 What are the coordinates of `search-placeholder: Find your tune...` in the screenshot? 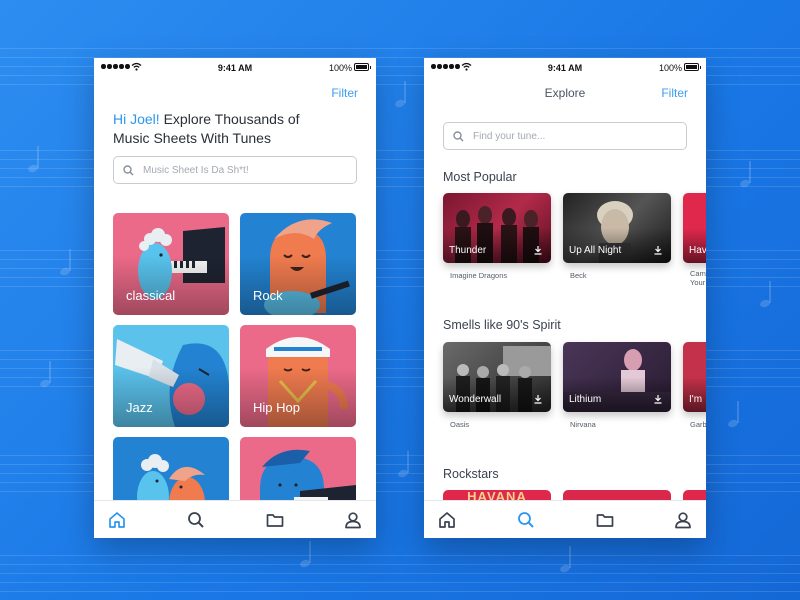 It's located at (509, 136).